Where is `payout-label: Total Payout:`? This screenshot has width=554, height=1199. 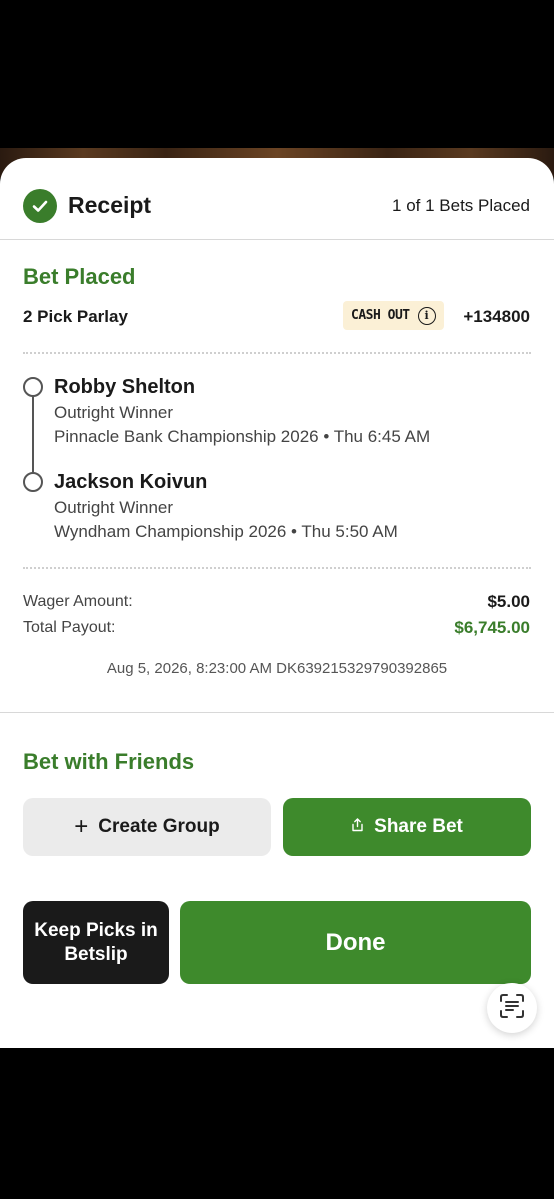
payout-label: Total Payout: is located at coordinates (69, 627).